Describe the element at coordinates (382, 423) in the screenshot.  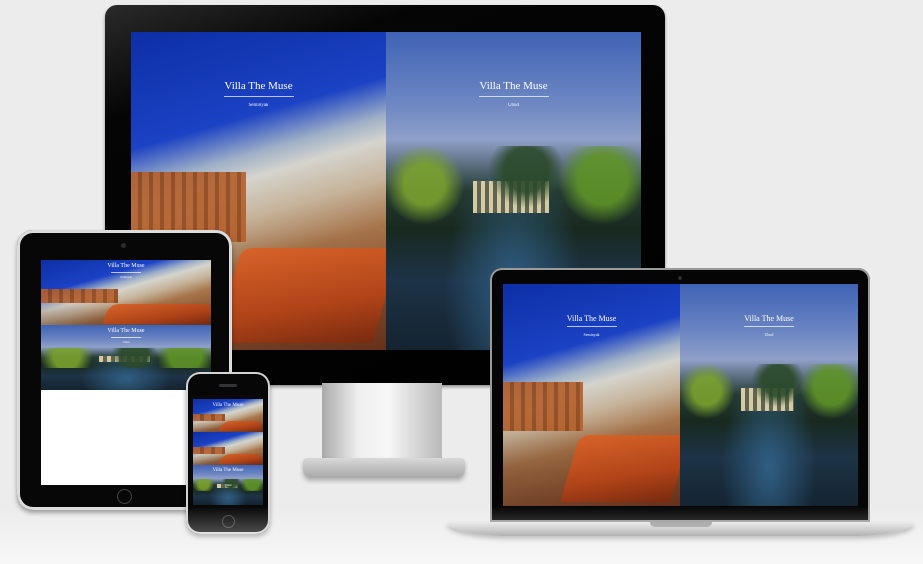
I see `monitor-stand` at that location.